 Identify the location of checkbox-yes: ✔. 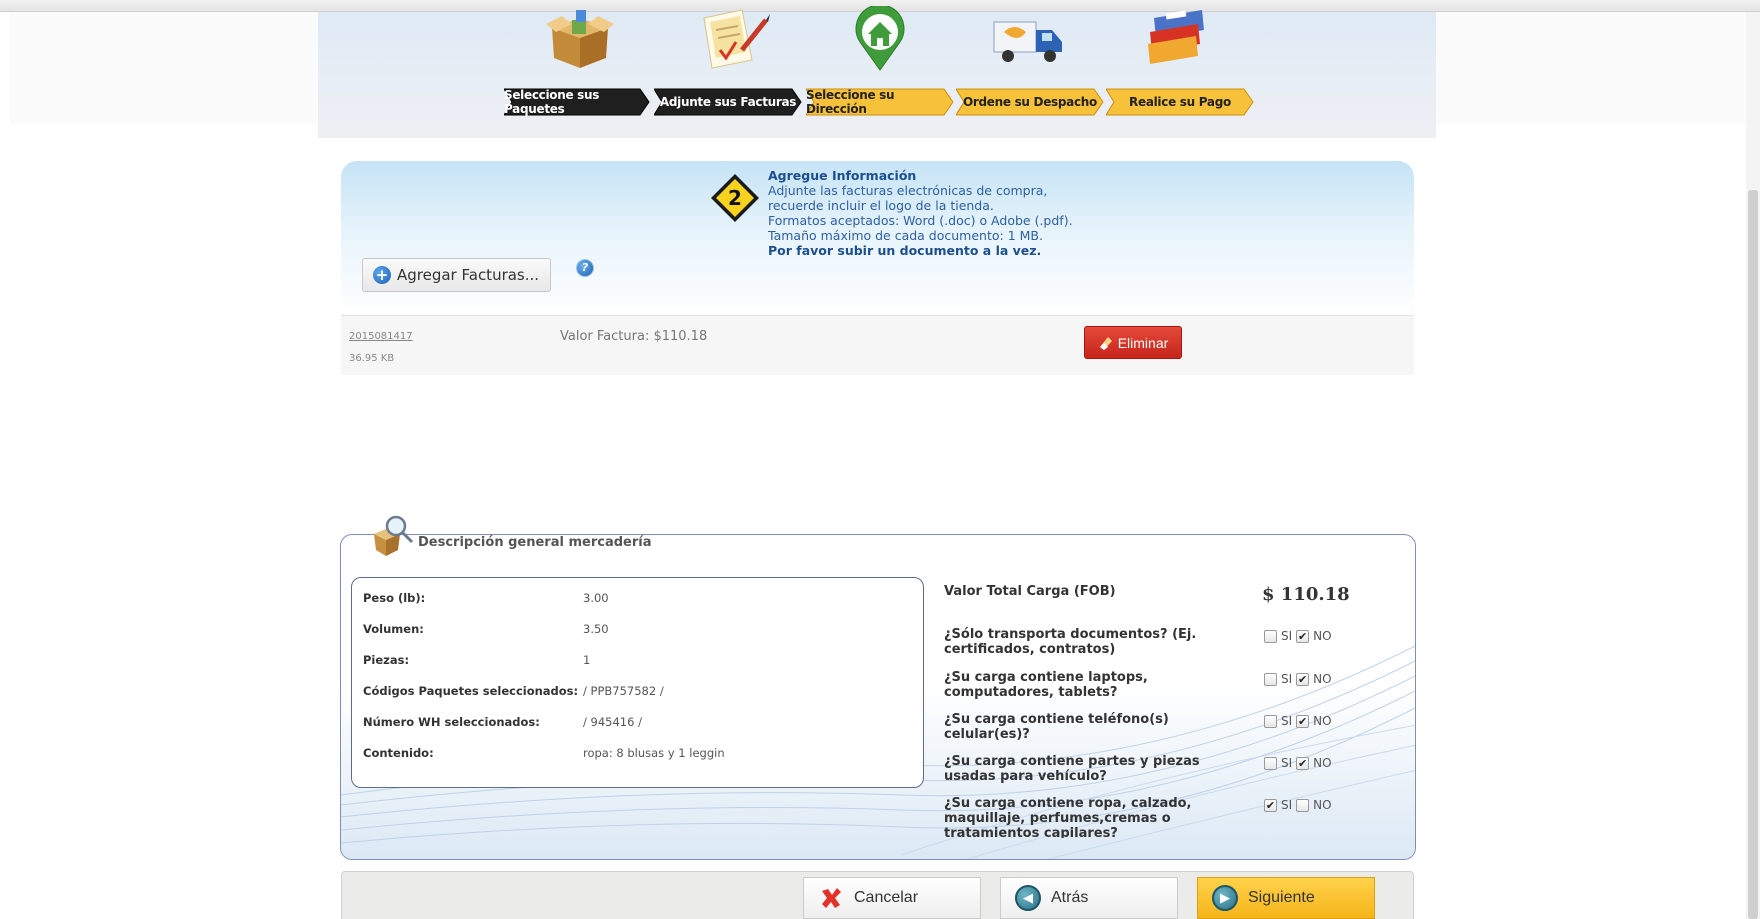
(1270, 805).